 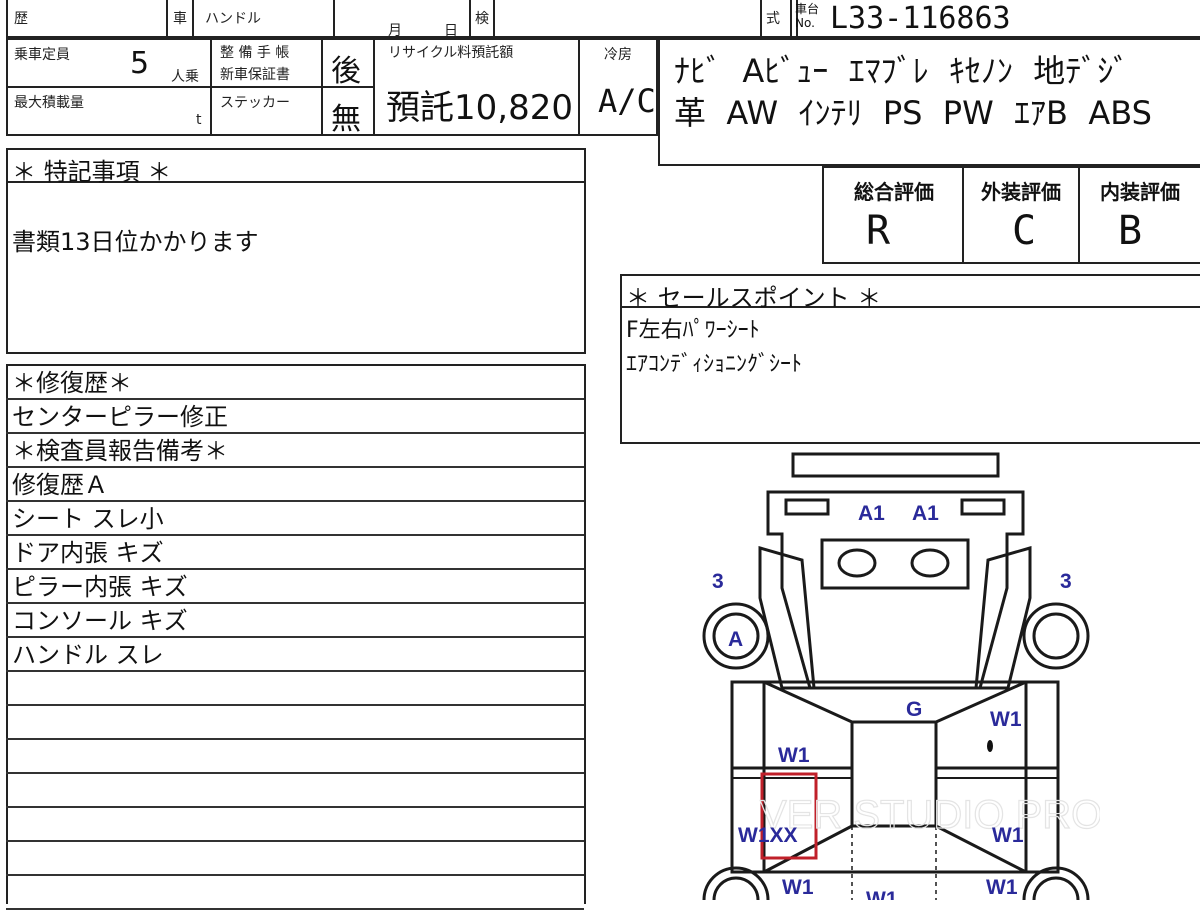 What do you see at coordinates (894, 192) in the screenshot?
I see `overall-grade-label: 総合評価` at bounding box center [894, 192].